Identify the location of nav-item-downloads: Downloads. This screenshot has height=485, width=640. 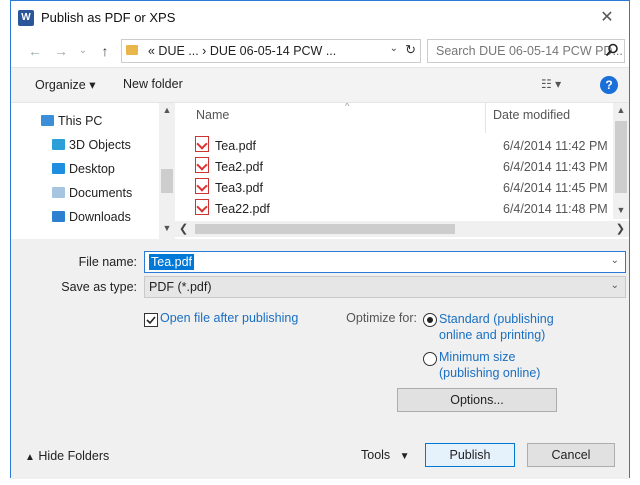
(91, 217).